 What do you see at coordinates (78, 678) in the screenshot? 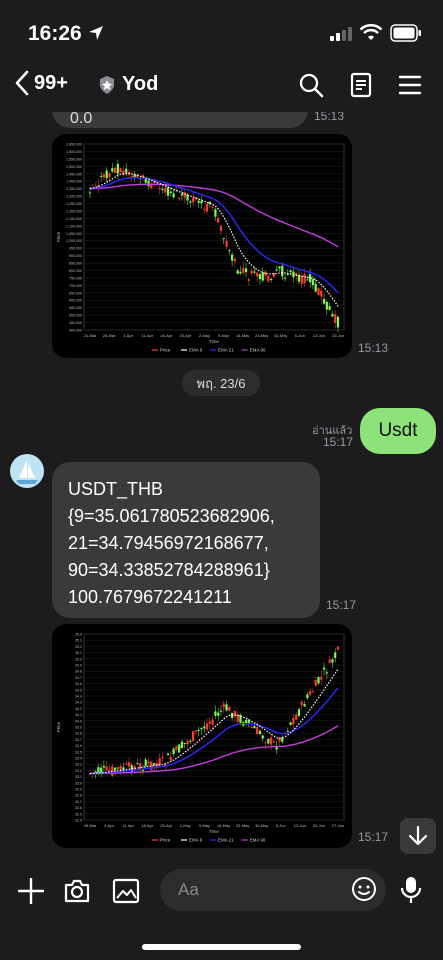
I see `y-tick-label: 34.7` at bounding box center [78, 678].